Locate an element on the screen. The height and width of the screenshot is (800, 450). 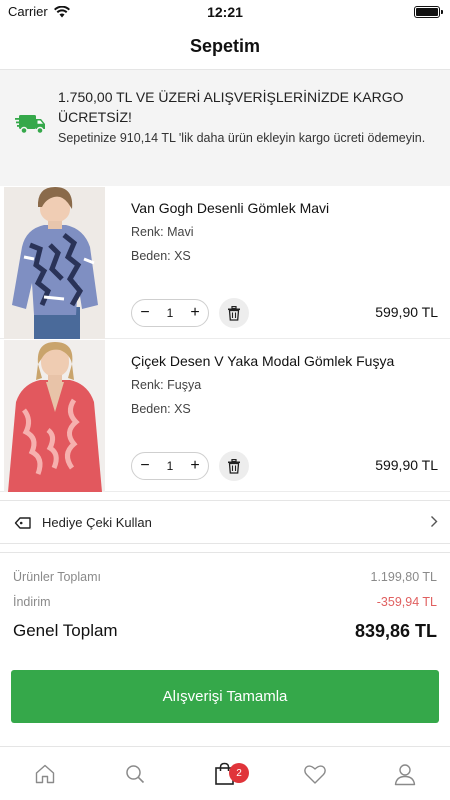
tab-home is located at coordinates (45, 773).